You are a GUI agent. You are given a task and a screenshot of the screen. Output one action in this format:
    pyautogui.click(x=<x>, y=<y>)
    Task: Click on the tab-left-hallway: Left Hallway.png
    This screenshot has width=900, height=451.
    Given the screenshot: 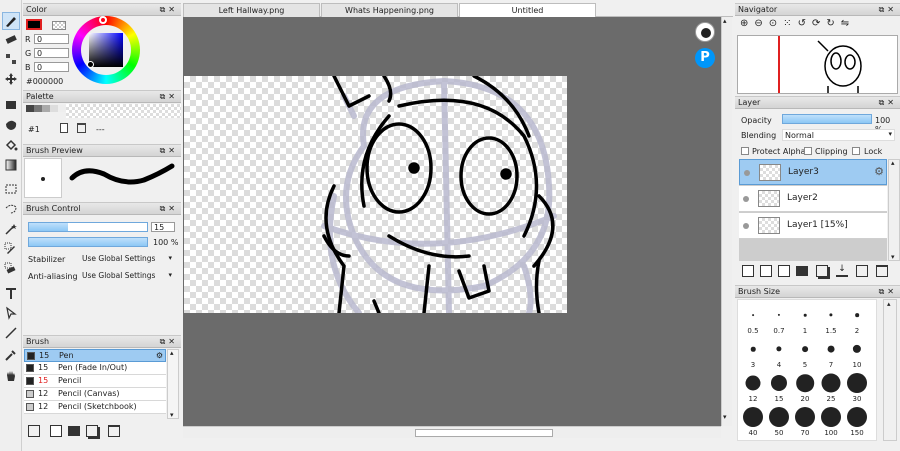 What is the action you would take?
    pyautogui.click(x=251, y=10)
    